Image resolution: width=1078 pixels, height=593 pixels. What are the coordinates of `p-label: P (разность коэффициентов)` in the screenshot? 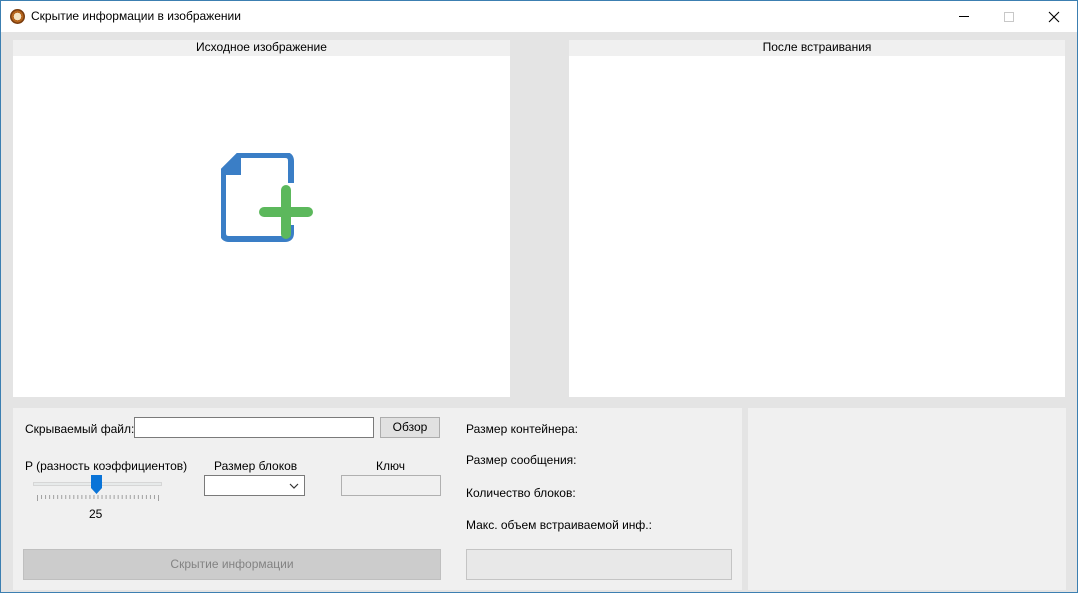 It's located at (106, 466).